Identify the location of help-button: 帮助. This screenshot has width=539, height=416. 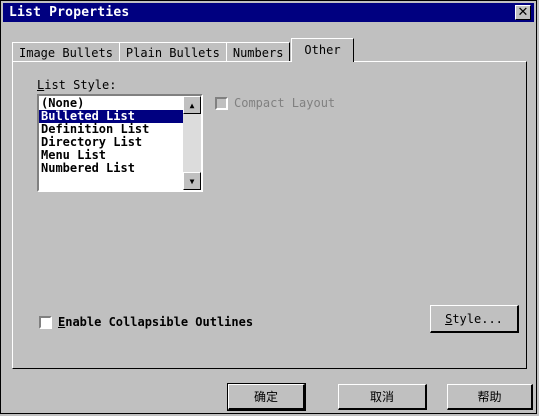
(490, 397).